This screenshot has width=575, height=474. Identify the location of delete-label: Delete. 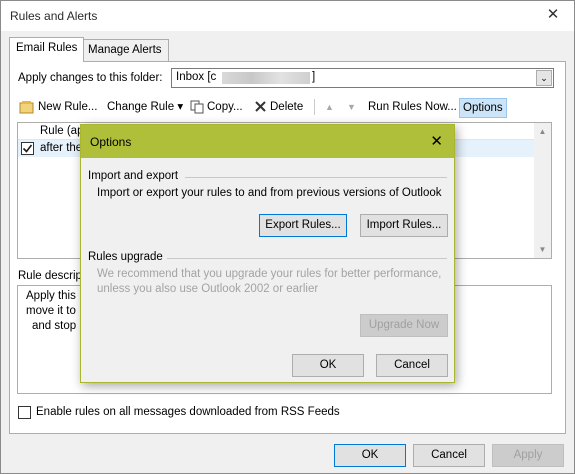
(287, 107).